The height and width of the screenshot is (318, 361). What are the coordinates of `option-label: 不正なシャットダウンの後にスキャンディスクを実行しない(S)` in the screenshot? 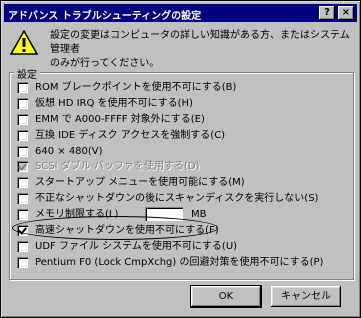 It's located at (177, 198).